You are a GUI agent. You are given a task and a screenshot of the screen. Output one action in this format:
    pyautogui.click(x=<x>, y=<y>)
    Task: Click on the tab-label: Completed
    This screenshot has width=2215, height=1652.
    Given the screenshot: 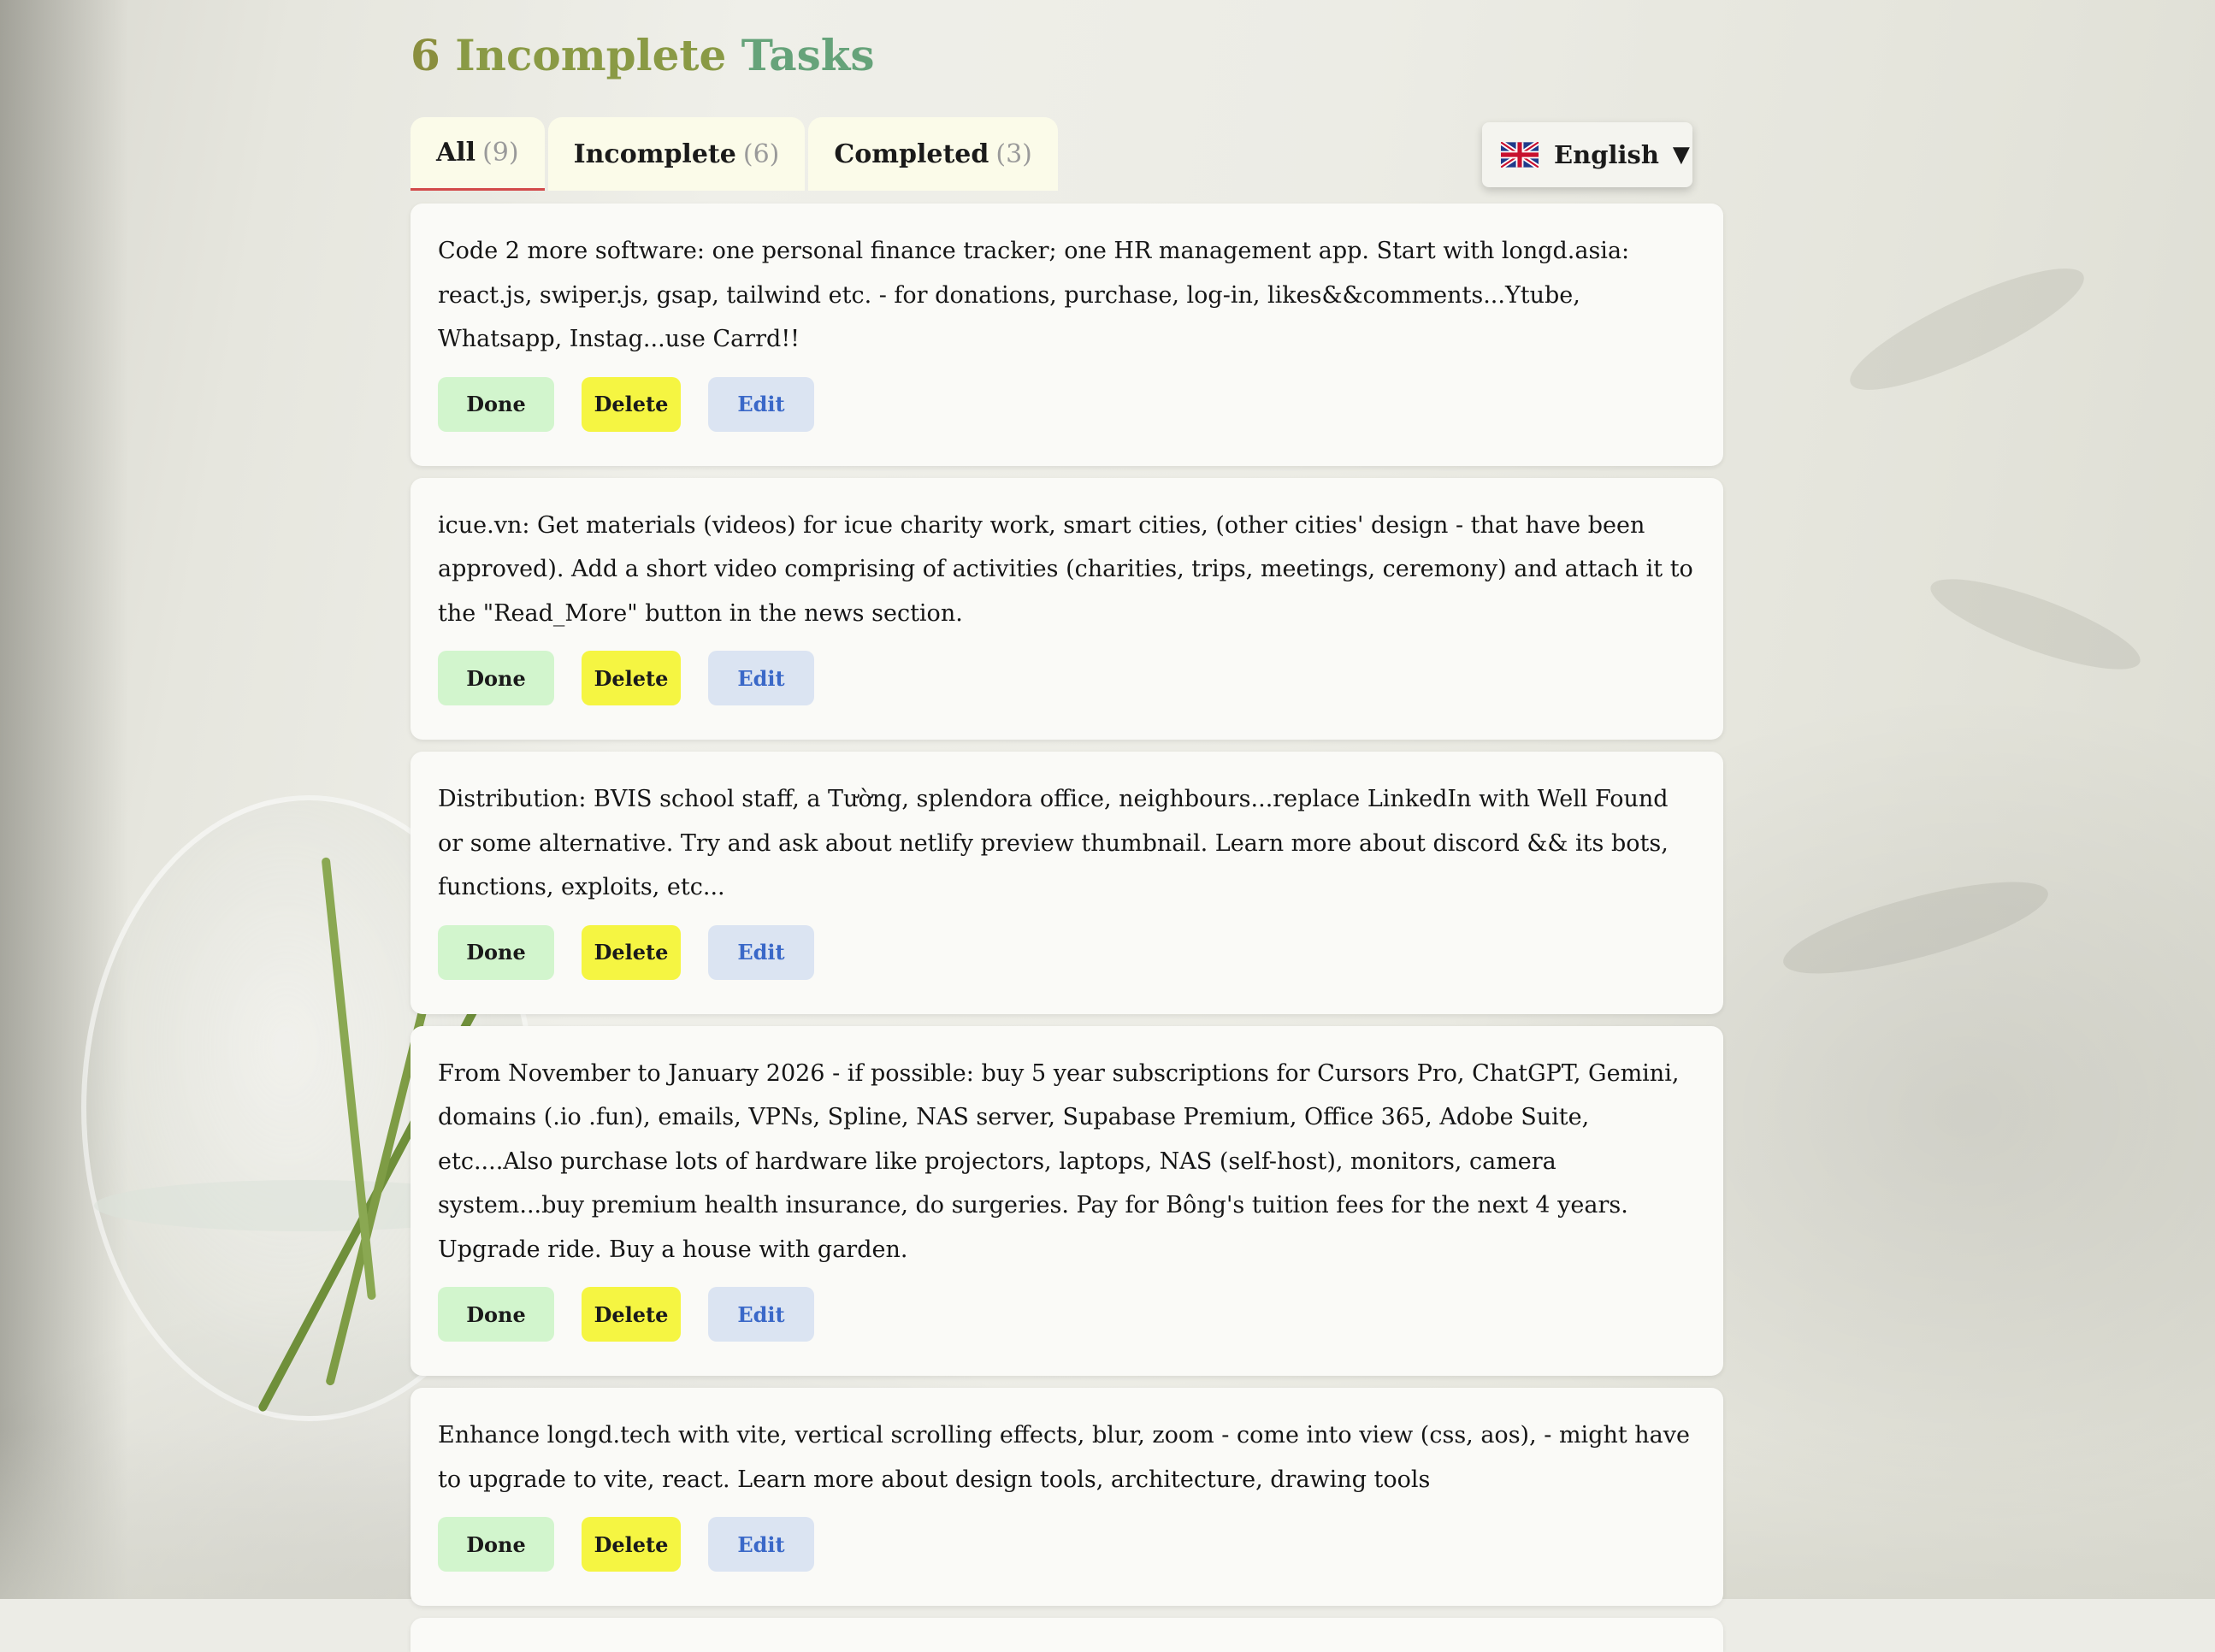 What is the action you would take?
    pyautogui.click(x=911, y=154)
    